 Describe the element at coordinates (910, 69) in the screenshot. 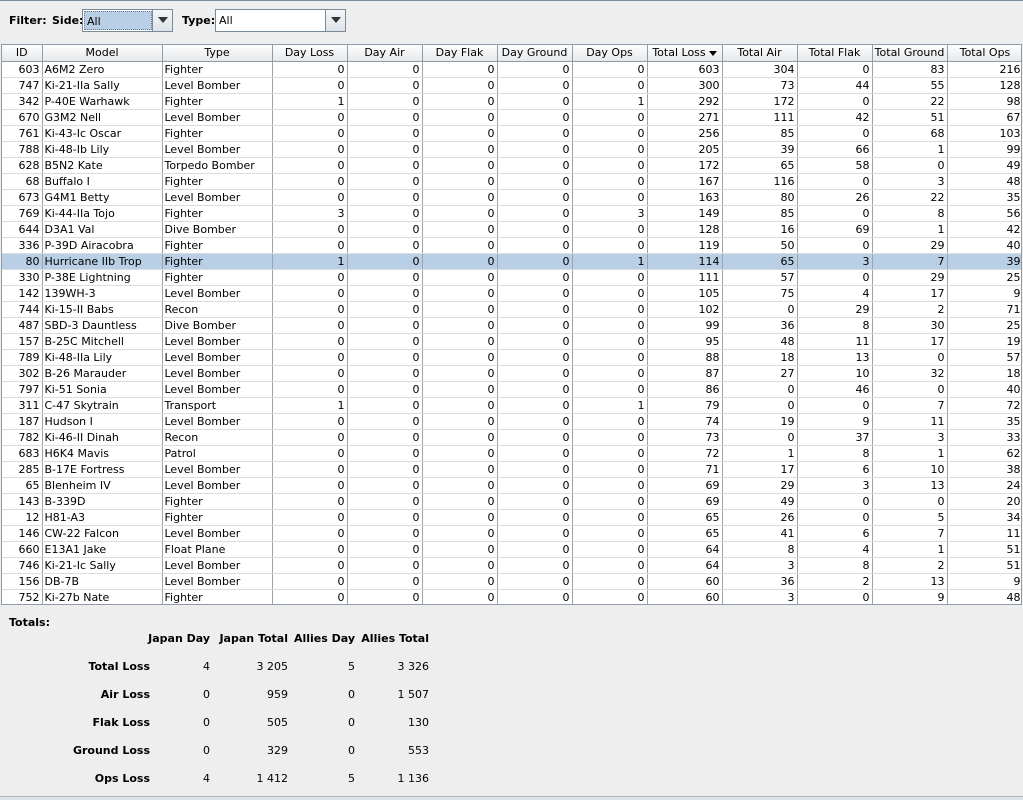

I see `cell-total-ground: 83` at that location.